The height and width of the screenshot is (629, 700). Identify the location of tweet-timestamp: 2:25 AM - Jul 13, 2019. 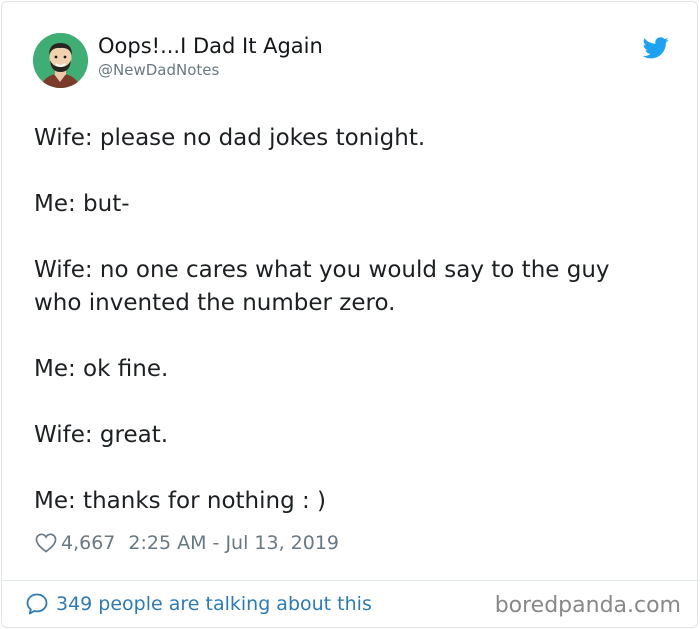
(233, 543).